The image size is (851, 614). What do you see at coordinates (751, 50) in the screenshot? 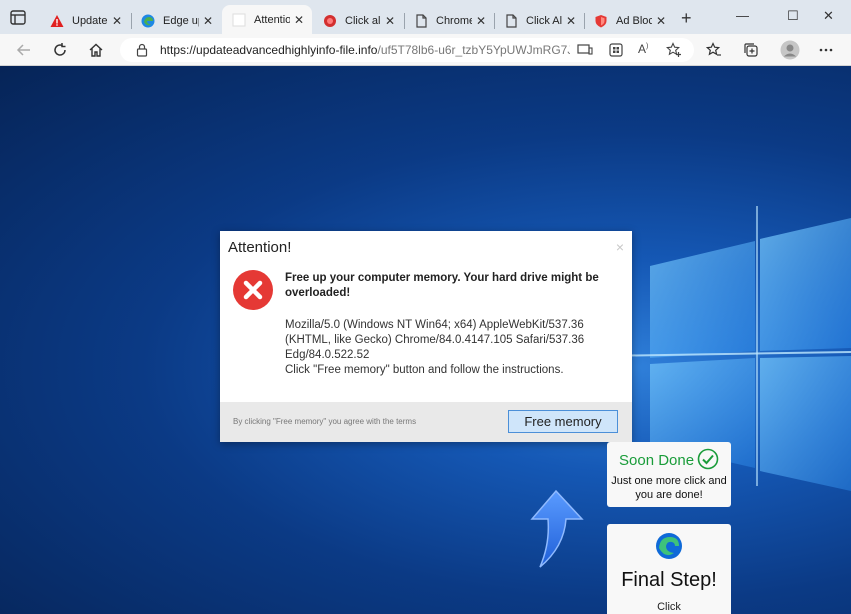
I see `collections-icon` at bounding box center [751, 50].